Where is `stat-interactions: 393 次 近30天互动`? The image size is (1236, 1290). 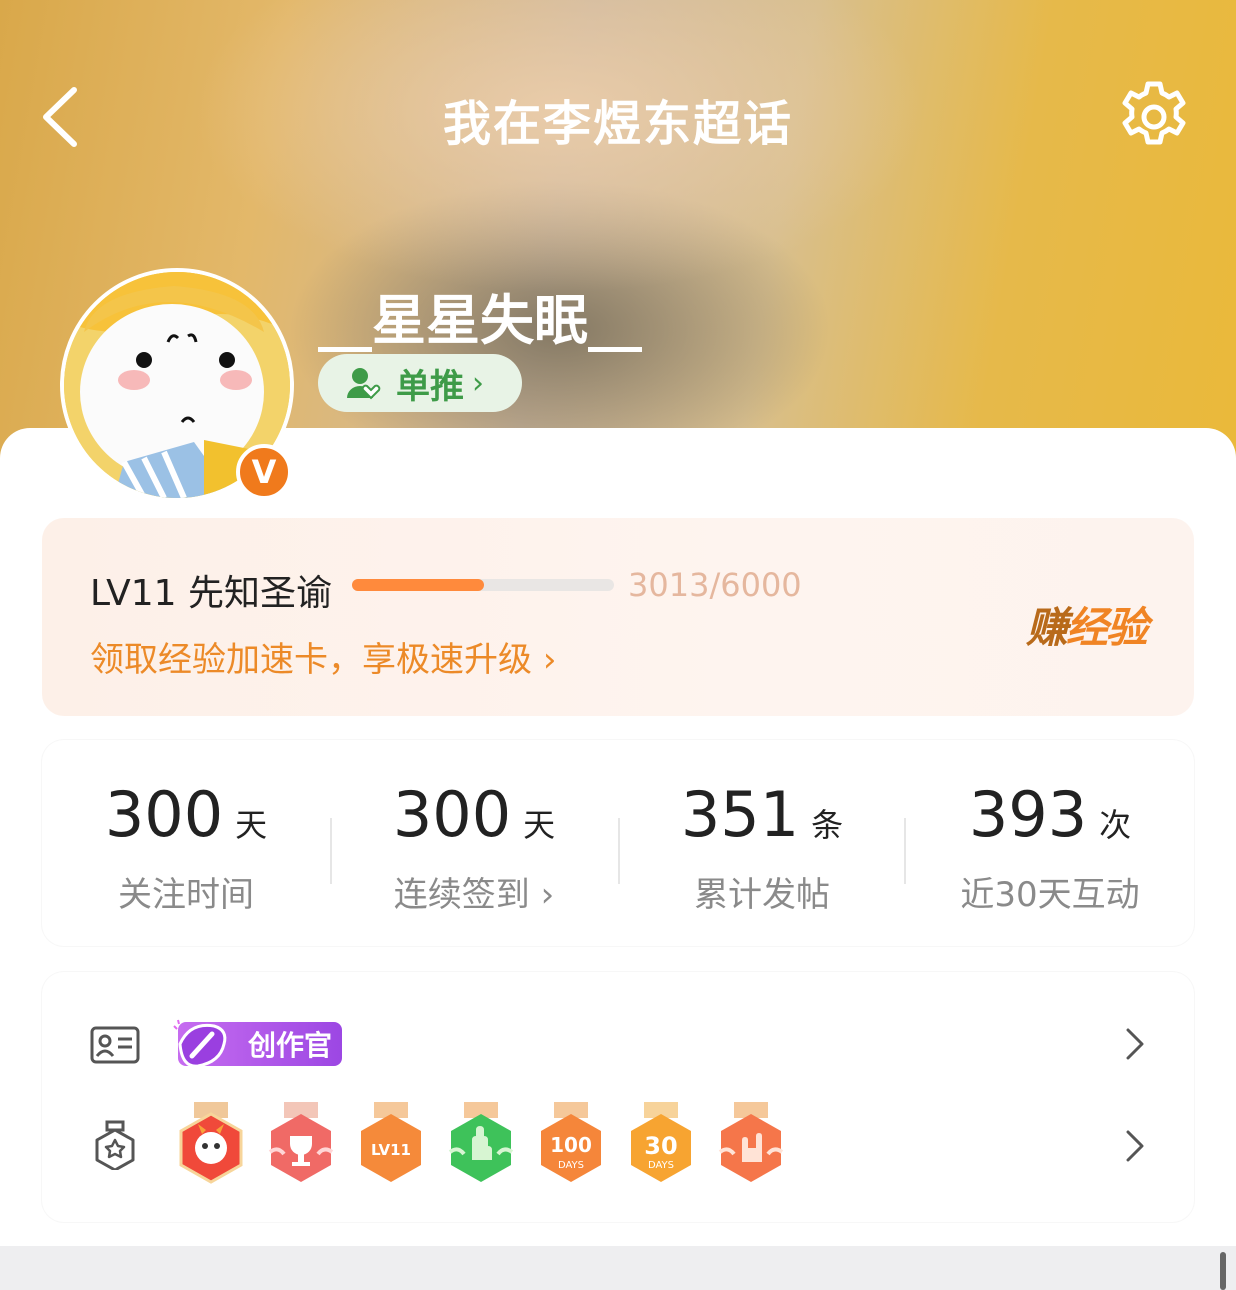
stat-interactions: 393 次 近30天互动 is located at coordinates (1050, 847).